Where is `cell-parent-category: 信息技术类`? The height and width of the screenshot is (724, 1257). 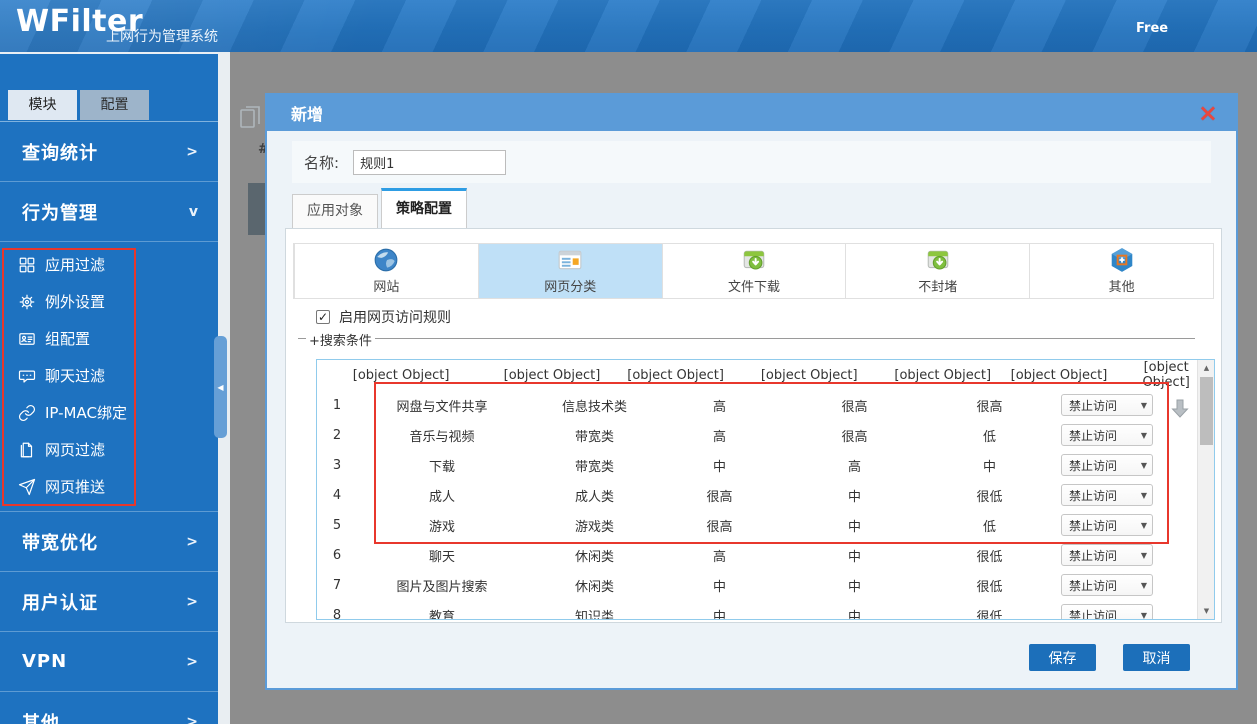 cell-parent-category: 信息技术类 is located at coordinates (594, 407).